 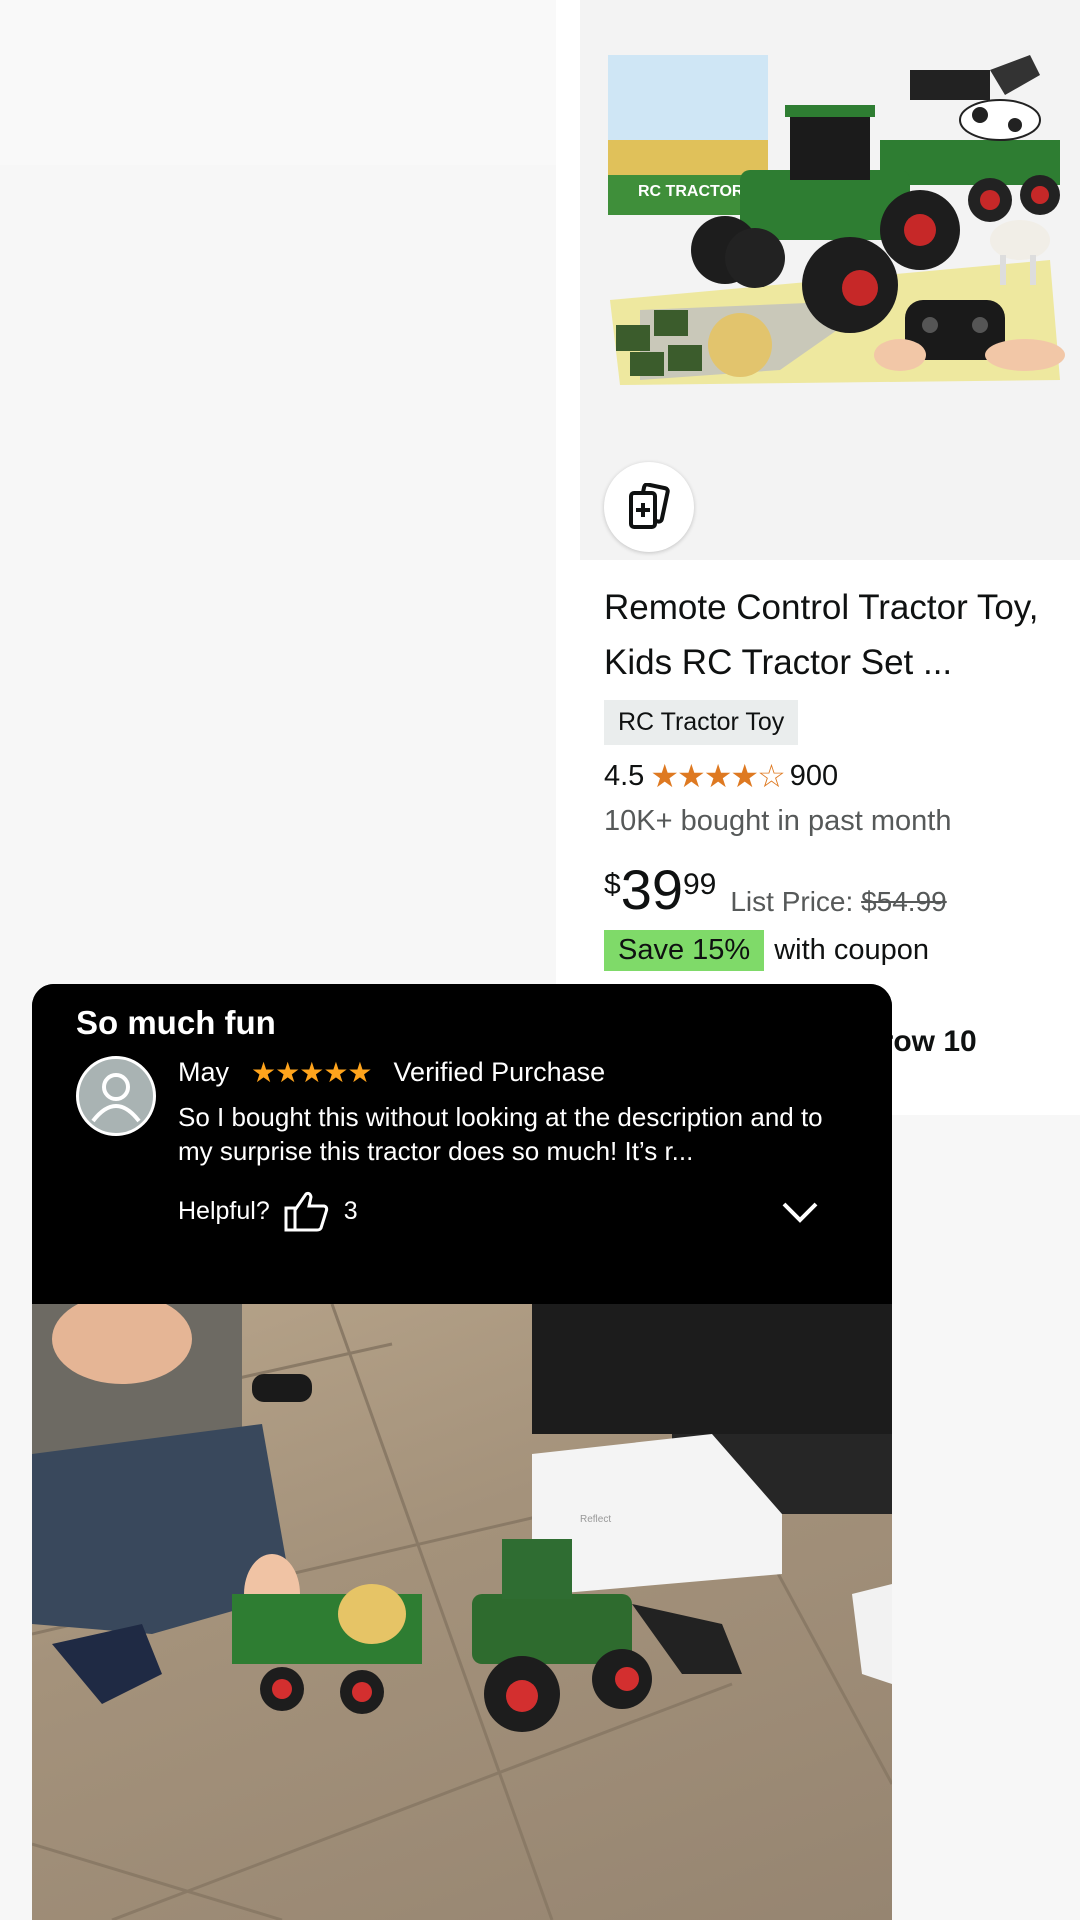 I want to click on box-label: Reflect, so click(x=595, y=1519).